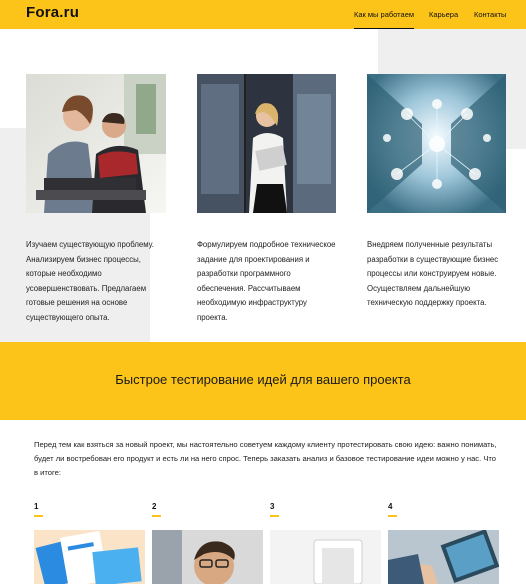 This screenshot has height=584, width=526. What do you see at coordinates (266, 143) in the screenshot?
I see `woman-office-corridor-photo` at bounding box center [266, 143].